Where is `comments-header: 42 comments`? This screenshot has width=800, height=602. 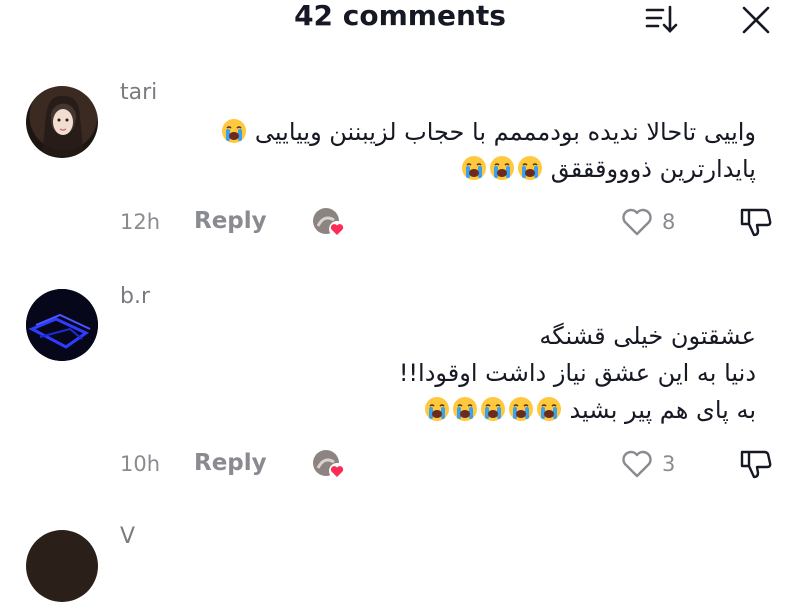 comments-header: 42 comments is located at coordinates (400, 20).